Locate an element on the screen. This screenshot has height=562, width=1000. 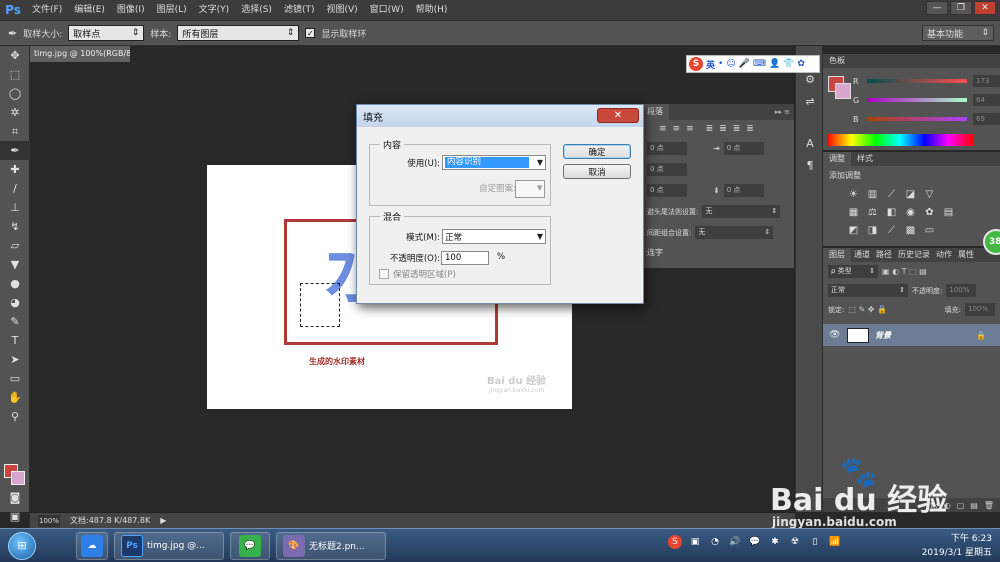
fill-field: 100% is located at coordinates (980, 309).